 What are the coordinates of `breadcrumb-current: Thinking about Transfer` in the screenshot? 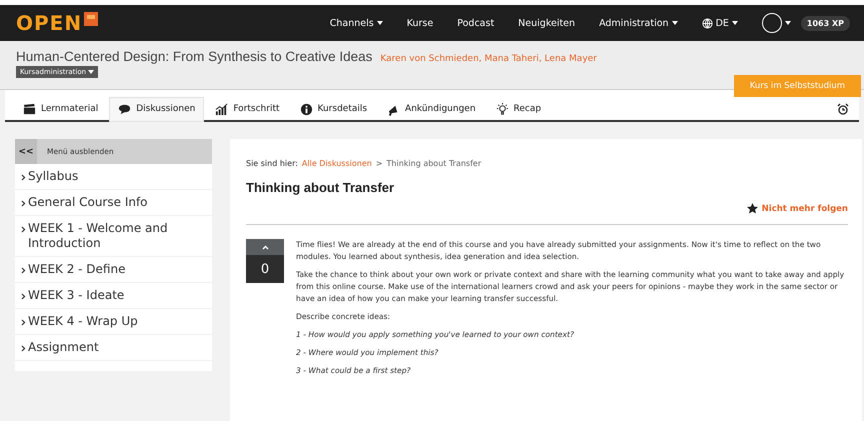 It's located at (434, 163).